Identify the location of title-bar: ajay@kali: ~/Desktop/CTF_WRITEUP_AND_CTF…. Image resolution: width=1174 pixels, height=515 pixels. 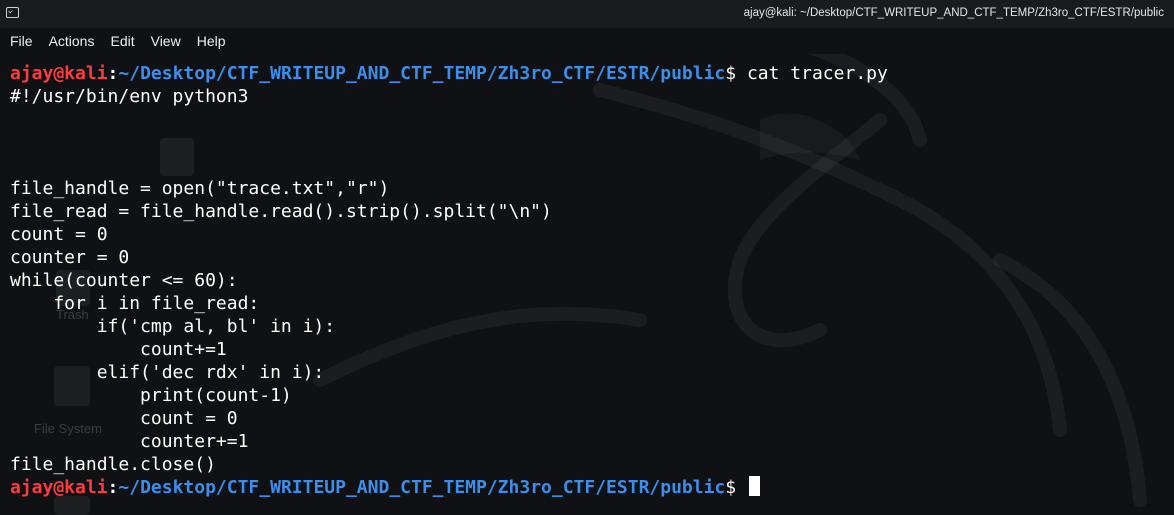
(587, 14).